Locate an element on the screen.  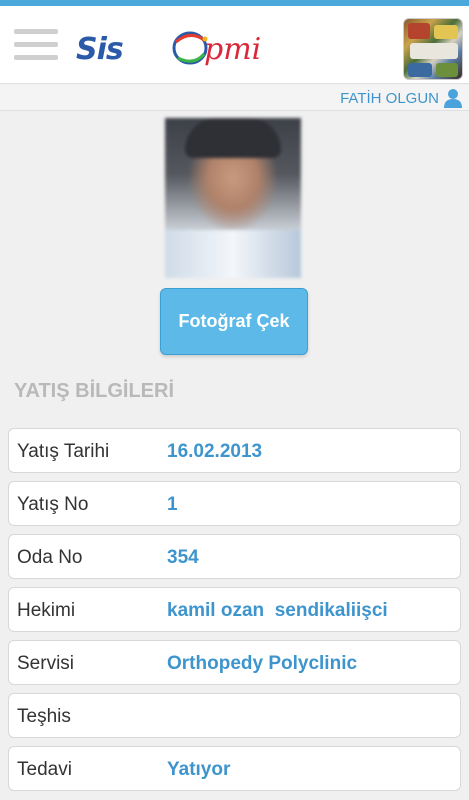
info-label: Yatış Tarihi is located at coordinates (63, 451).